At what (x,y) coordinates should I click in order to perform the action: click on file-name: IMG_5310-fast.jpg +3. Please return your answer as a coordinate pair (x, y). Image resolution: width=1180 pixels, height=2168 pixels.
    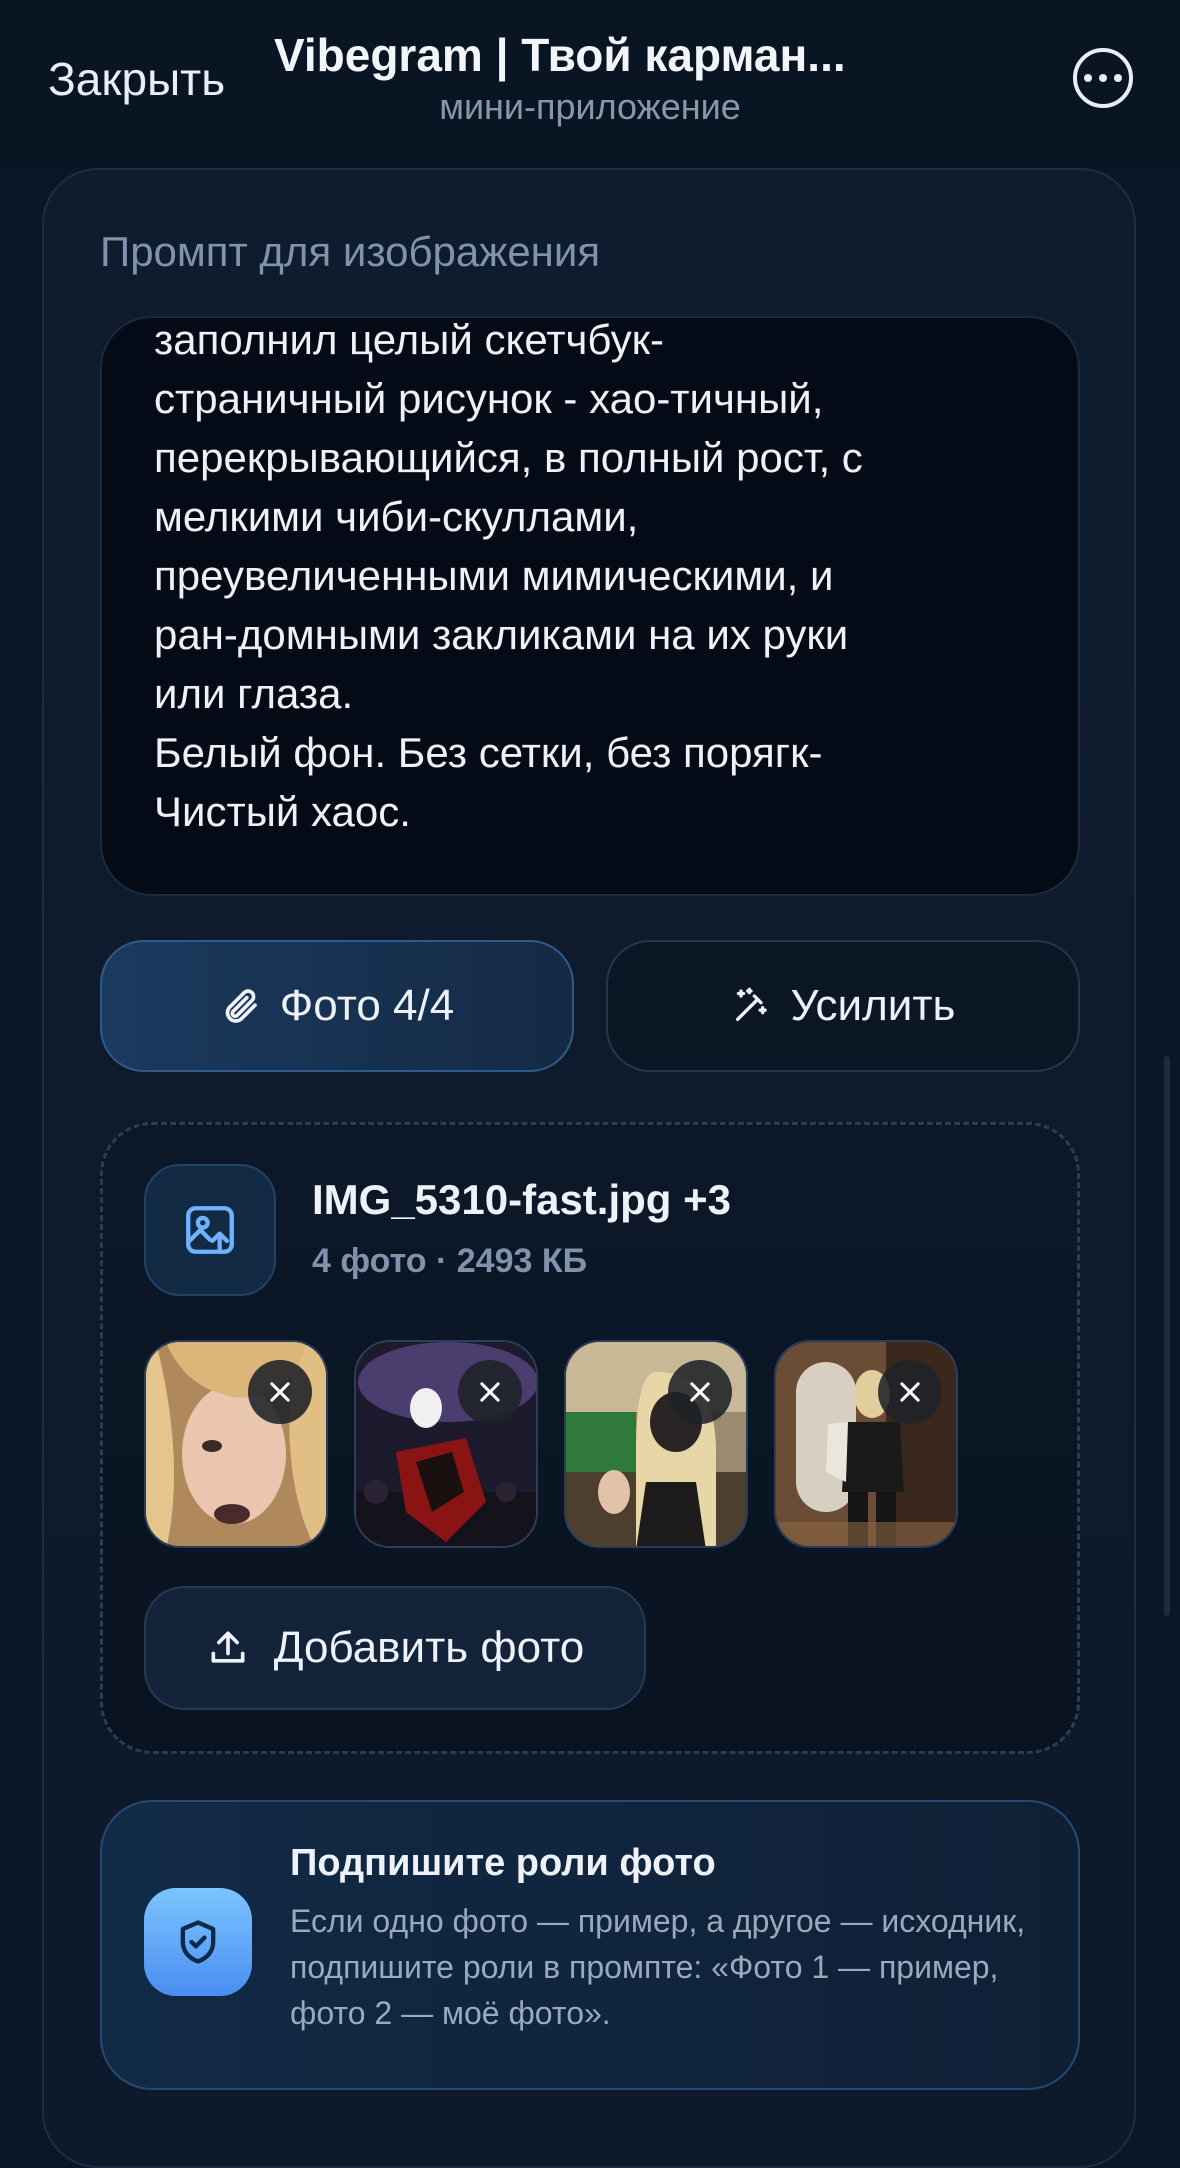
    Looking at the image, I should click on (521, 1199).